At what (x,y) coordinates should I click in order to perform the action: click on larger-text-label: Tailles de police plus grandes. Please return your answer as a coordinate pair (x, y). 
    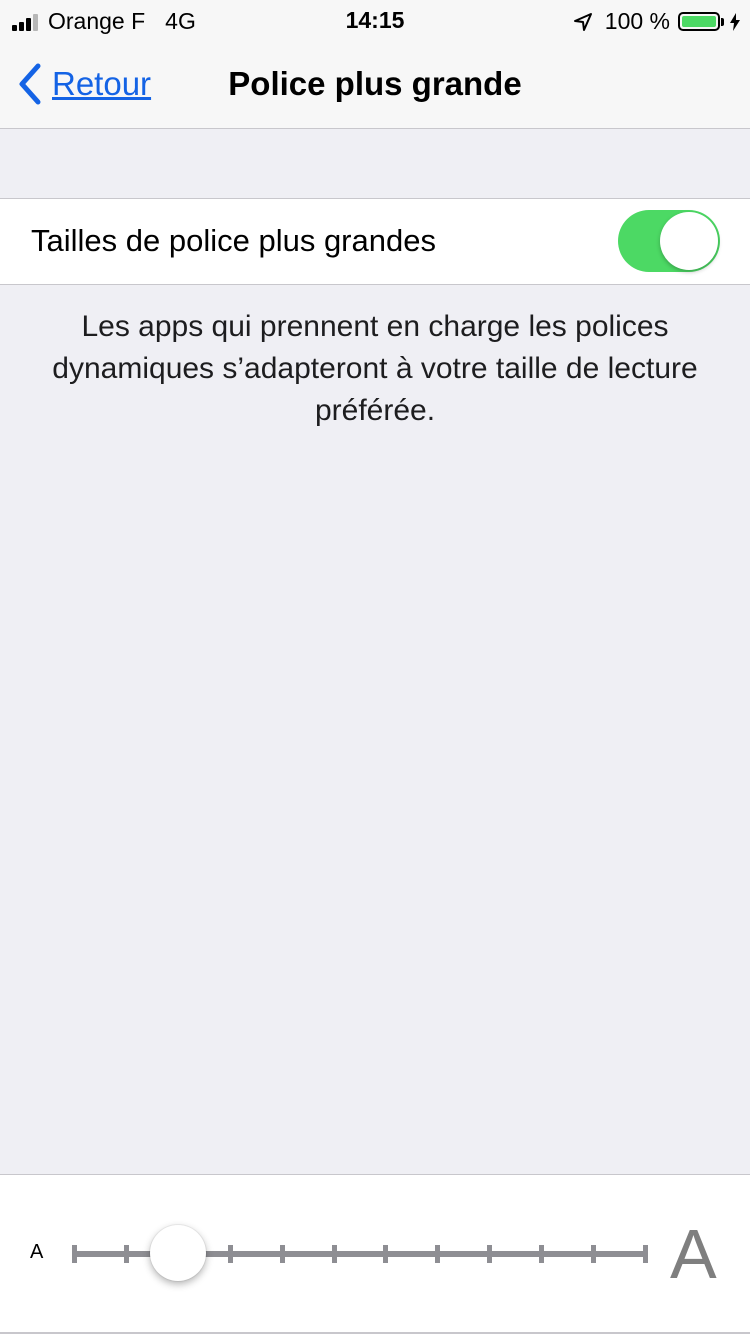
    Looking at the image, I should click on (233, 240).